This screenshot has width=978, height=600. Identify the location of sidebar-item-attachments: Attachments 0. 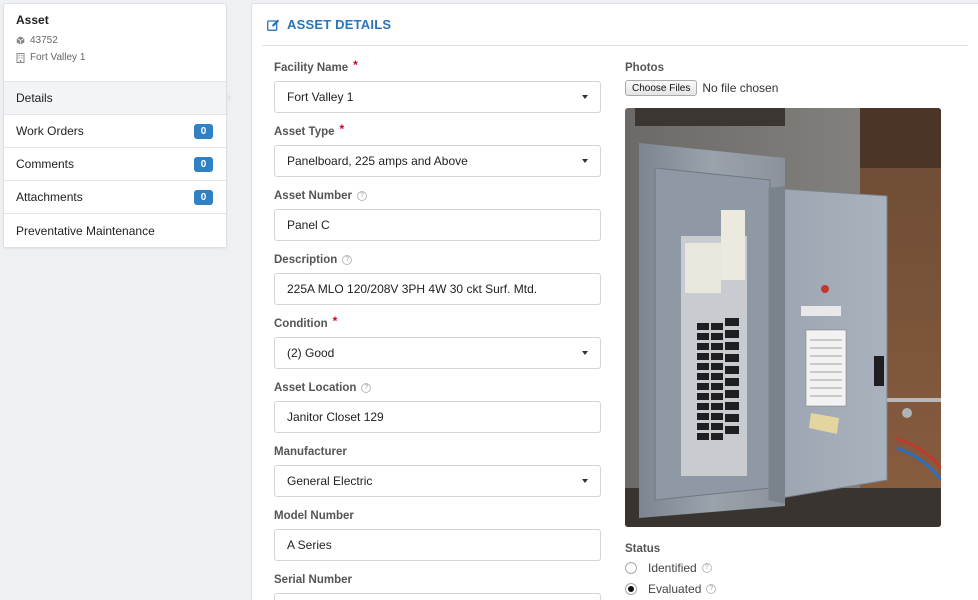
(115, 197).